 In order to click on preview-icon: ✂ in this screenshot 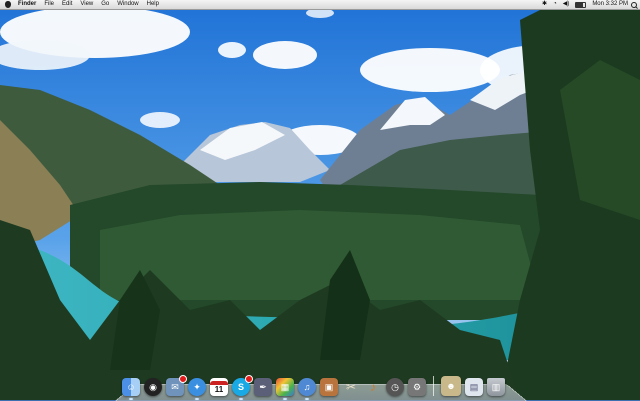, I will do `click(351, 387)`.